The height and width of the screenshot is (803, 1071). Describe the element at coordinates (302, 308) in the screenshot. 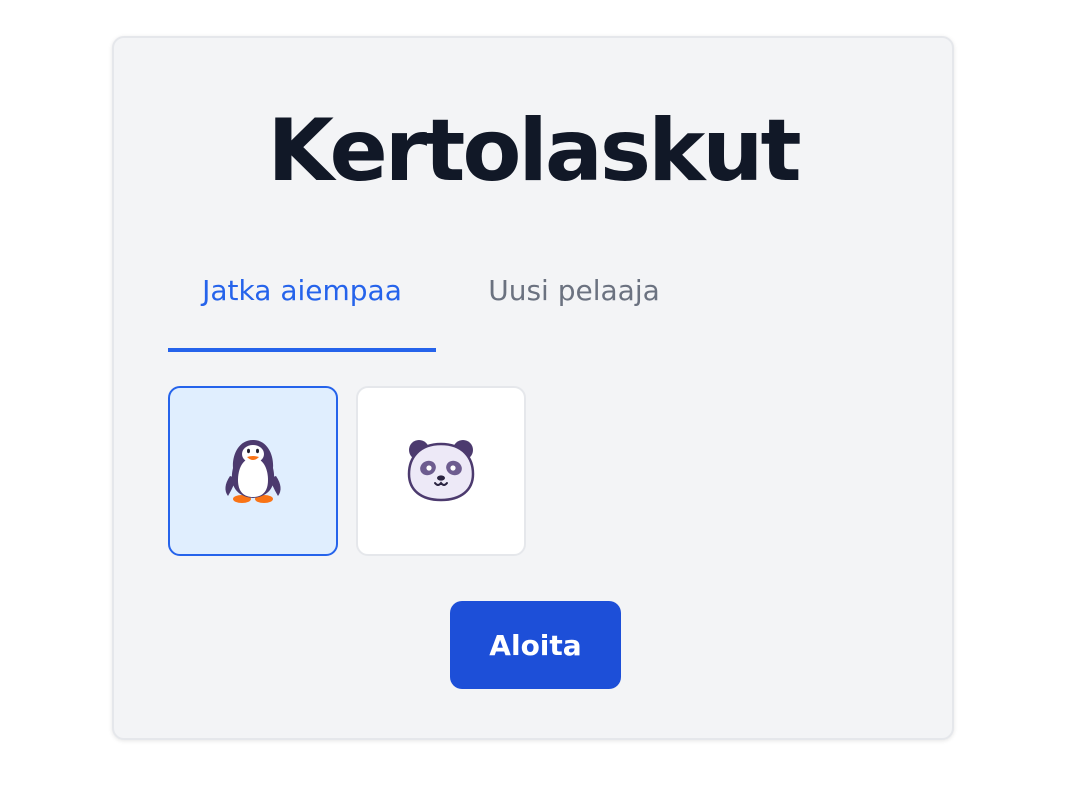

I see `tab-continue: Jatka aiempaa` at that location.